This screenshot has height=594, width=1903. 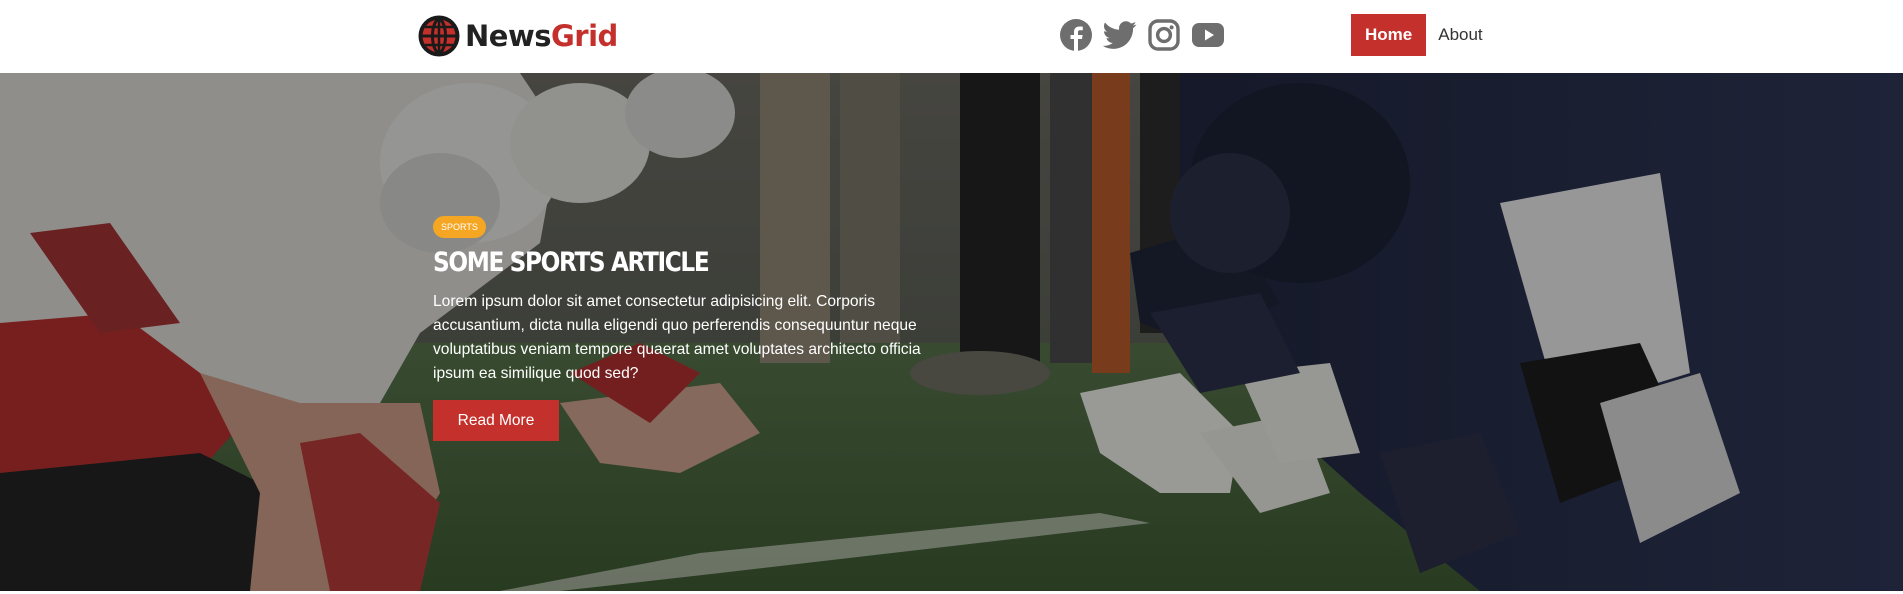 I want to click on facebook-icon, so click(x=1076, y=35).